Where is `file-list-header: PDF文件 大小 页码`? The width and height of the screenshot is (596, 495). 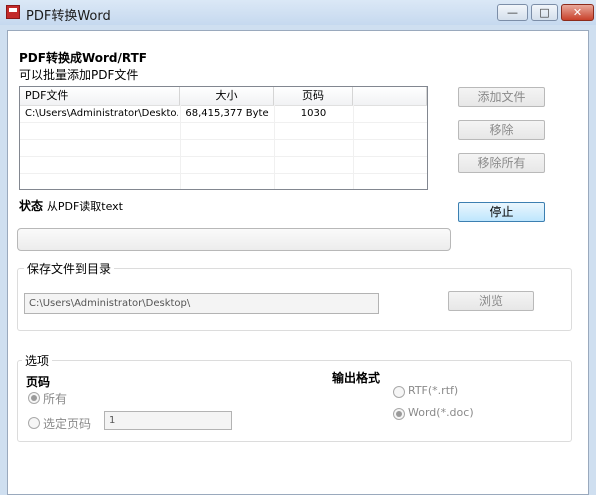 file-list-header: PDF文件 大小 页码 is located at coordinates (223, 96).